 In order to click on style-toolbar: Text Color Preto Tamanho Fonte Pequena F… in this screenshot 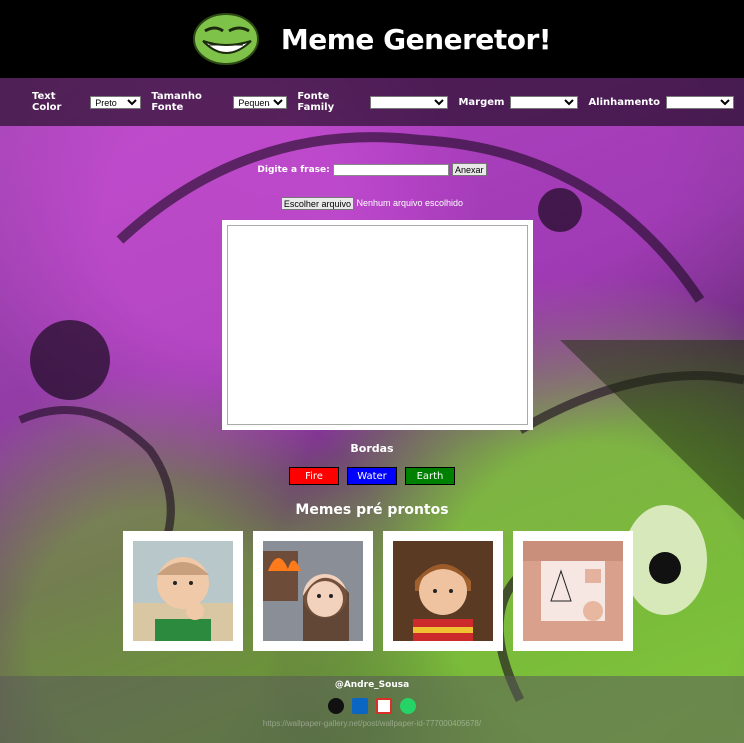, I will do `click(372, 102)`.